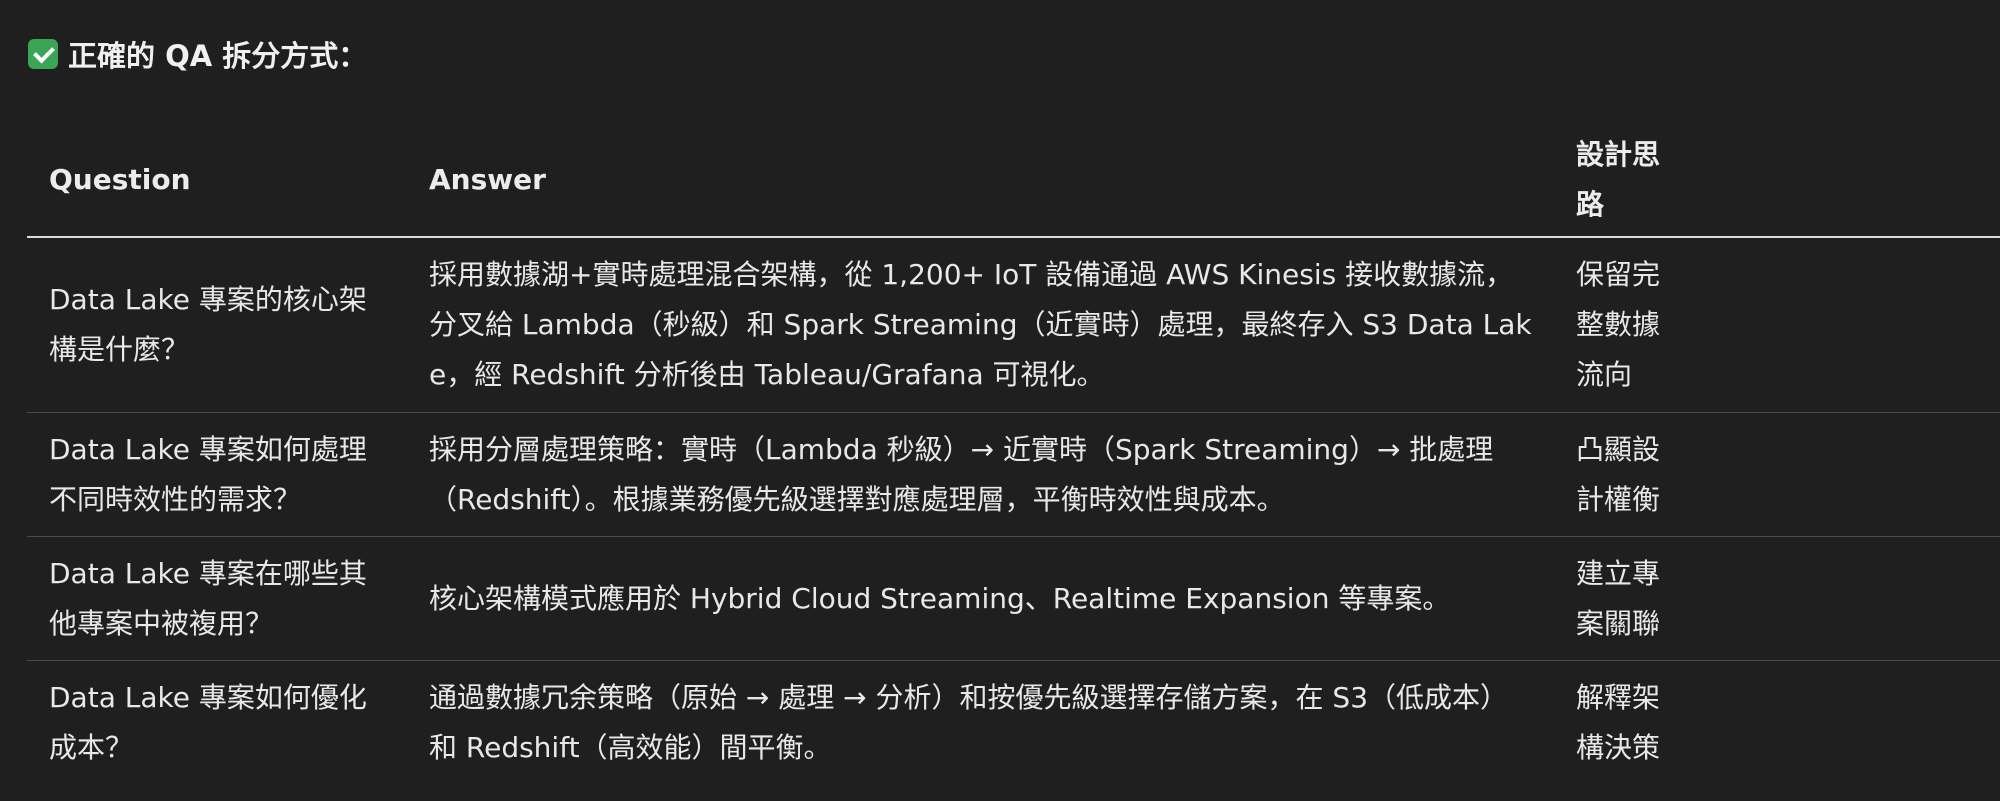 The height and width of the screenshot is (801, 2000). What do you see at coordinates (1777, 723) in the screenshot?
I see `cell-design: 解釋架構決策` at bounding box center [1777, 723].